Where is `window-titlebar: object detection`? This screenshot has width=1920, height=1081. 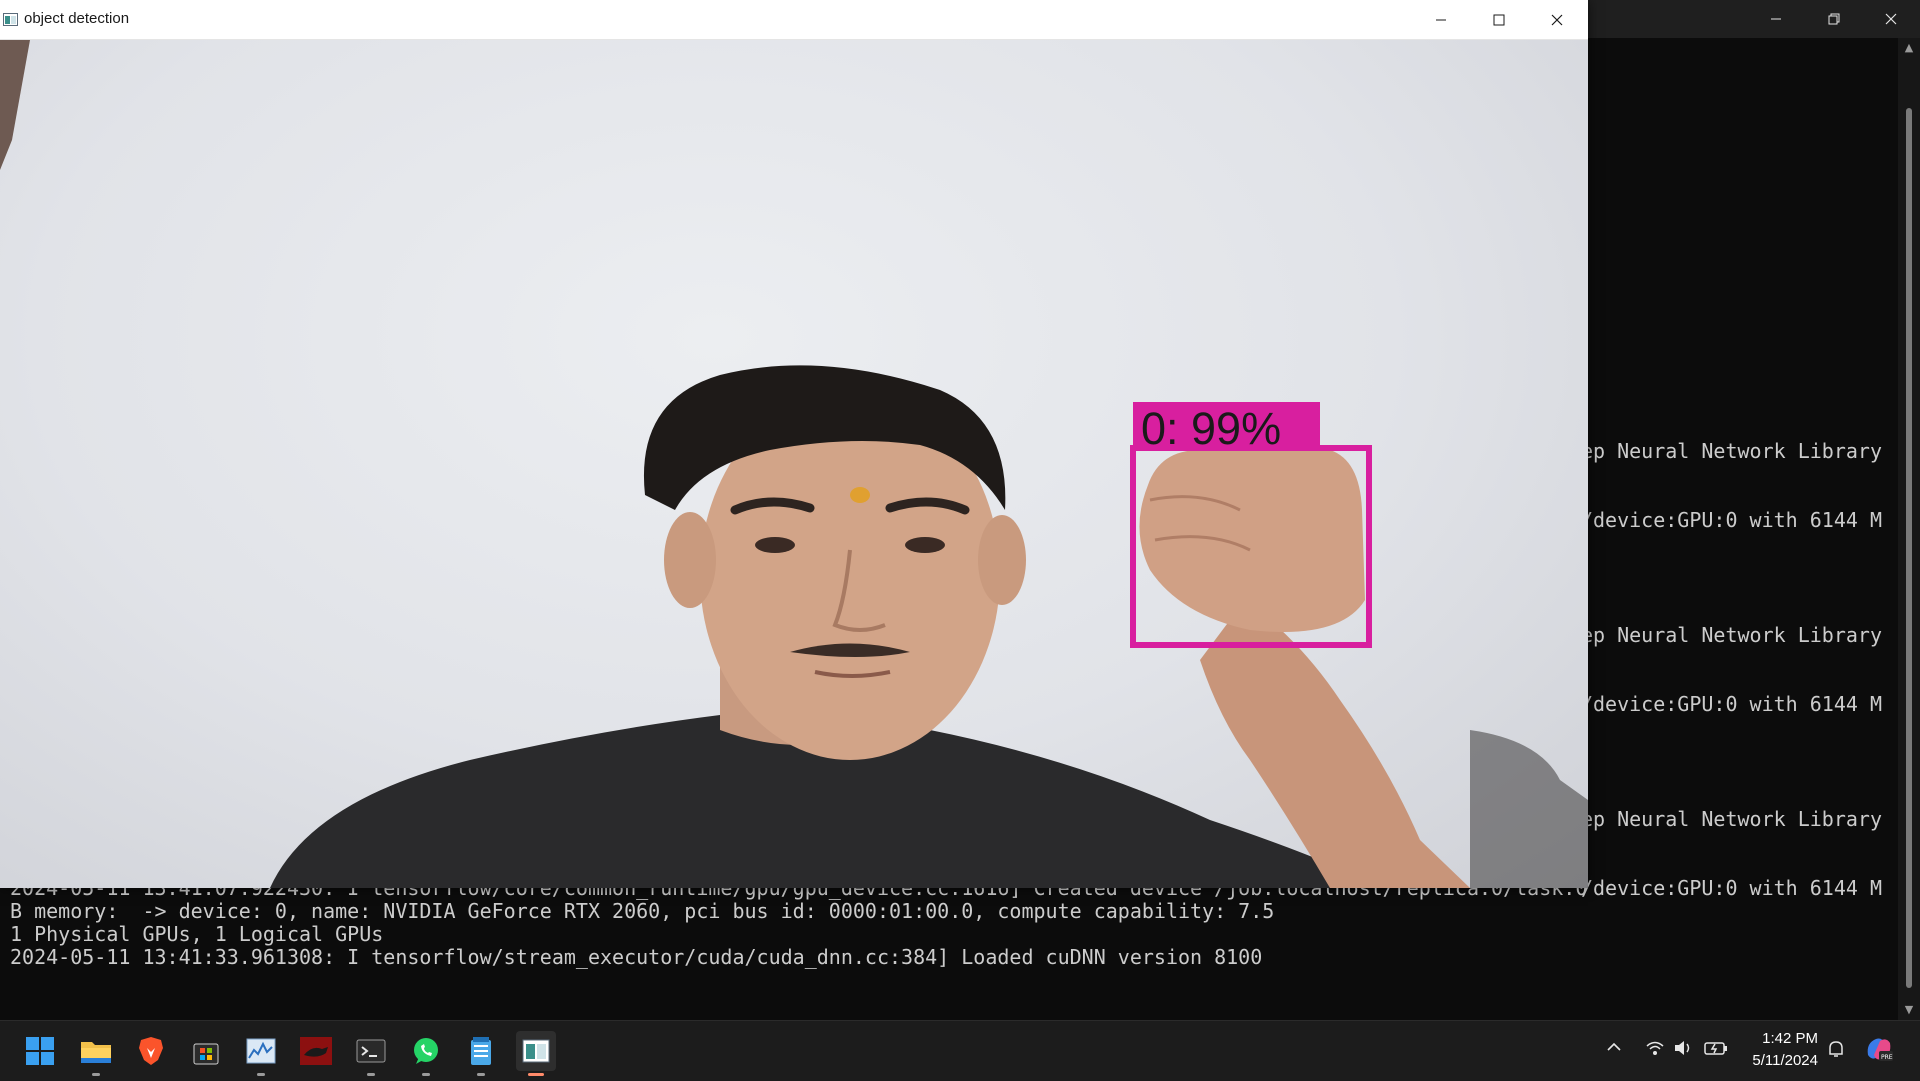
window-titlebar: object detection is located at coordinates (794, 20).